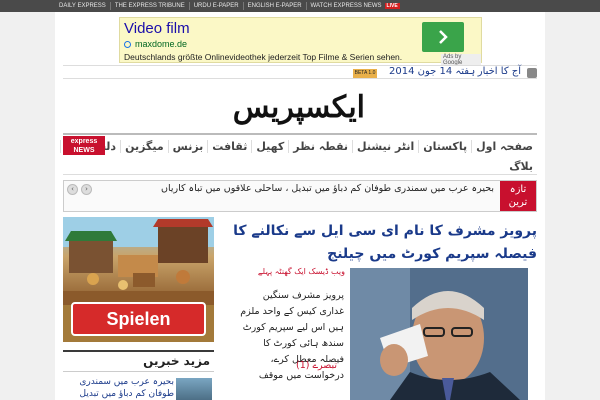 The width and height of the screenshot is (600, 400). What do you see at coordinates (275, 6) in the screenshot?
I see `top-link-english-epaper: ENGLISH E-PAPER` at bounding box center [275, 6].